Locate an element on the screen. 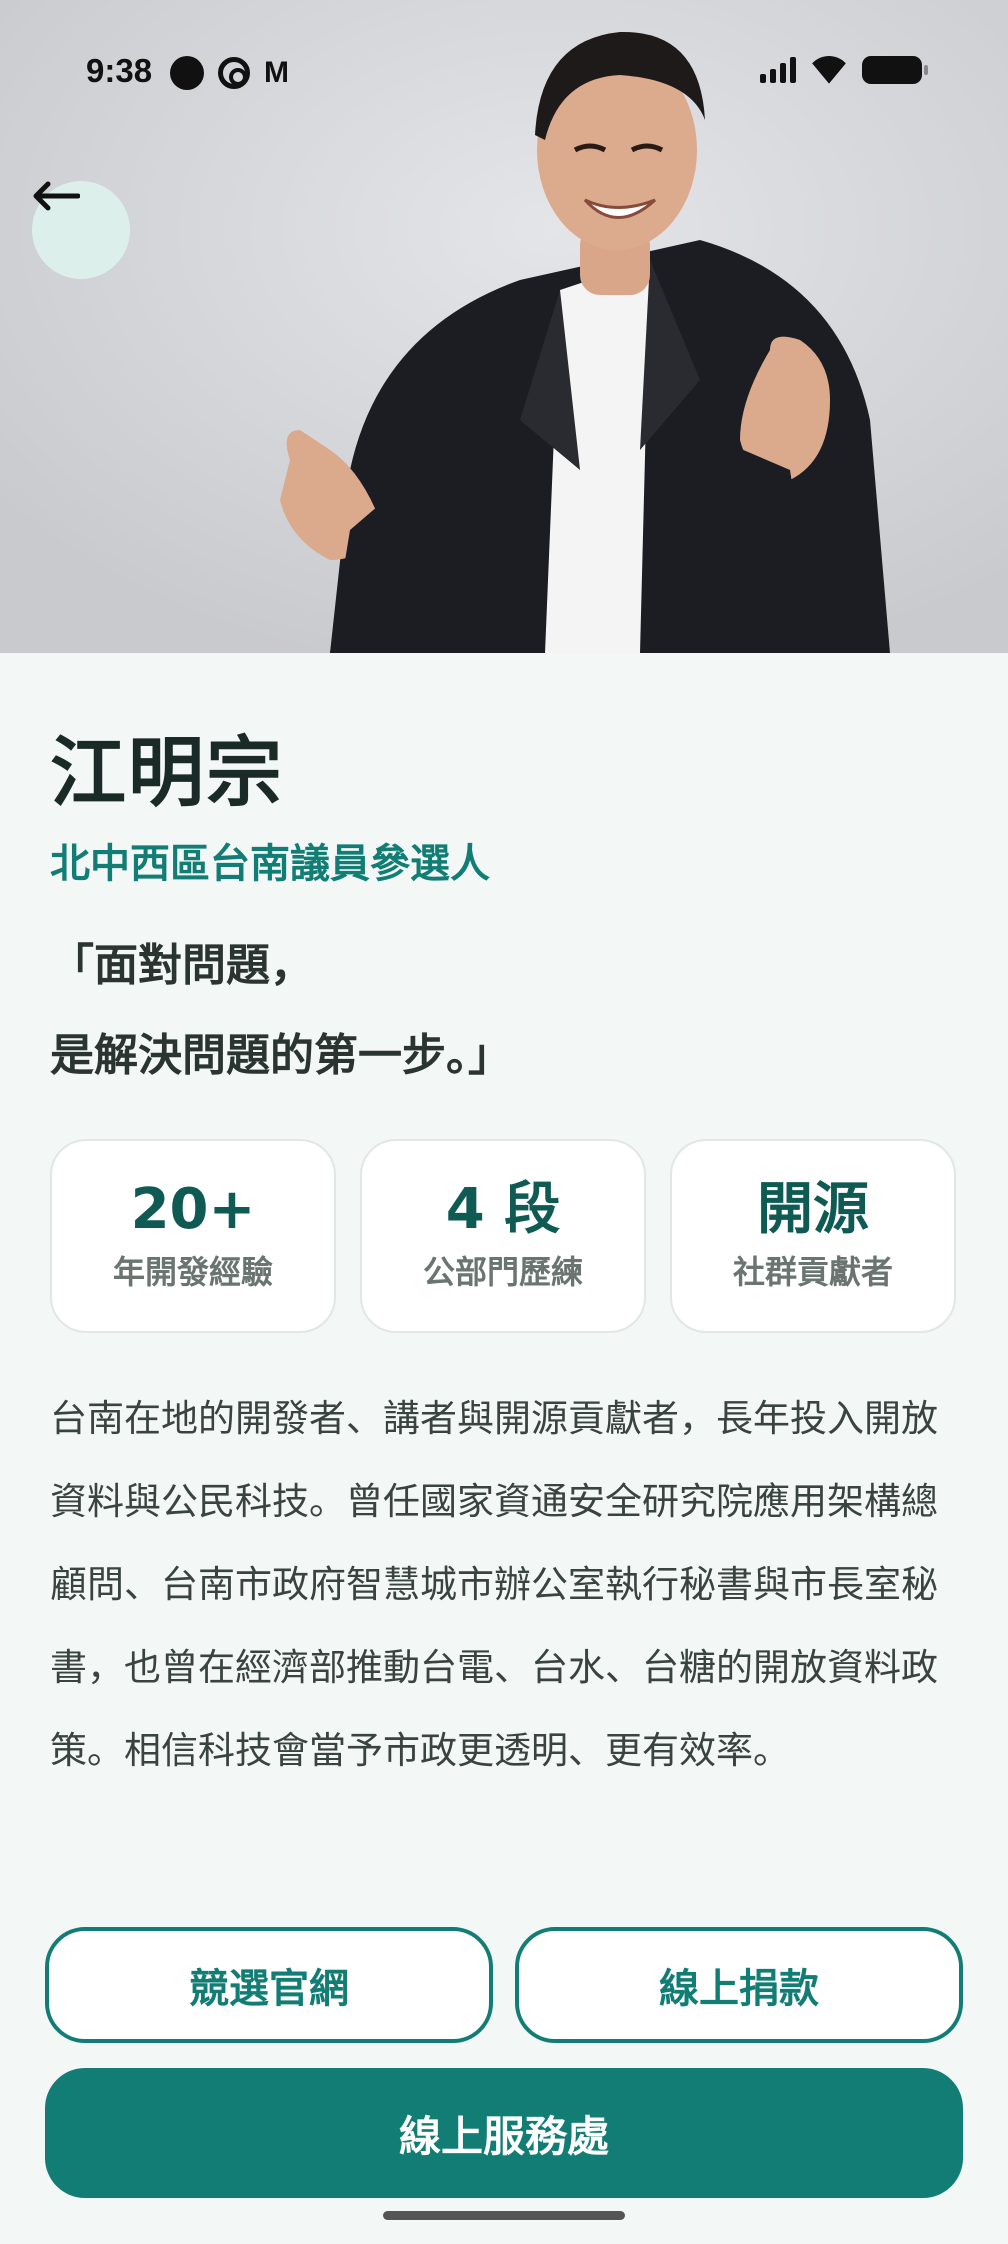 The image size is (1008, 2244). stat-card-open-source: 開源 社群貢獻者 is located at coordinates (813, 1236).